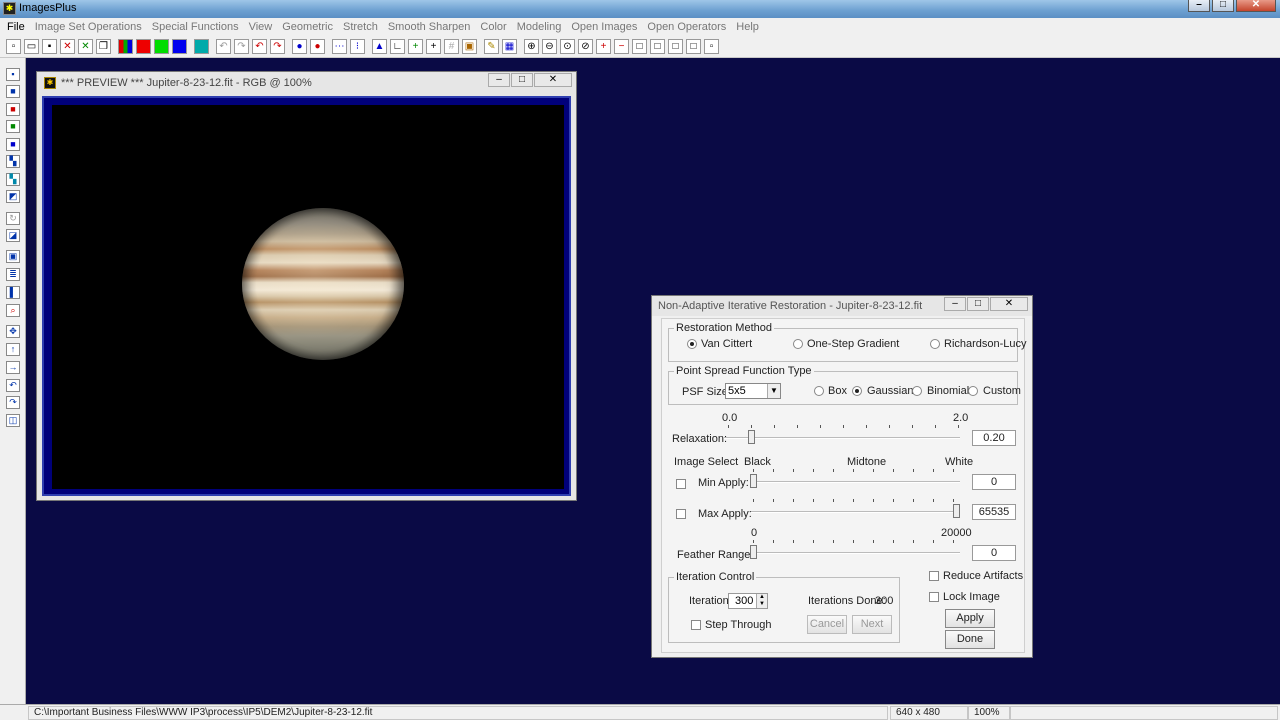  What do you see at coordinates (549, 46) in the screenshot?
I see `zoom-out-icon: ⊖` at bounding box center [549, 46].